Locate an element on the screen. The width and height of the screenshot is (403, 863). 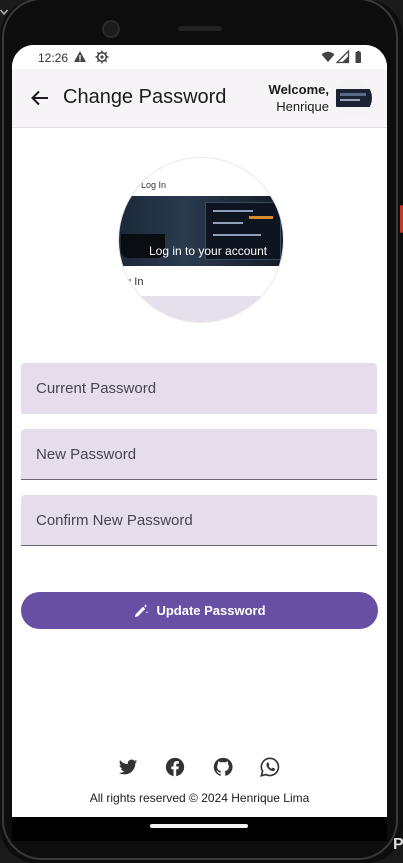
back-arrow-icon is located at coordinates (40, 98).